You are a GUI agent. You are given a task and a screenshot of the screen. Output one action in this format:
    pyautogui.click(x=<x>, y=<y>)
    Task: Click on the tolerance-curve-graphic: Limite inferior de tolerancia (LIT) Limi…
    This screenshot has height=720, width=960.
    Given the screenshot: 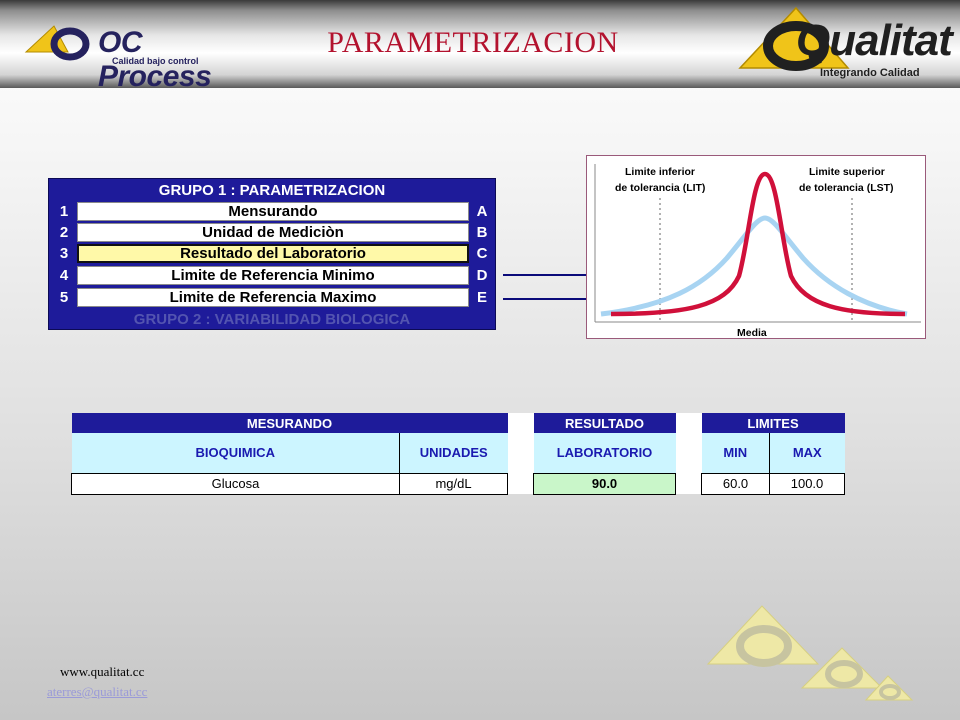 What is the action you would take?
    pyautogui.click(x=757, y=251)
    